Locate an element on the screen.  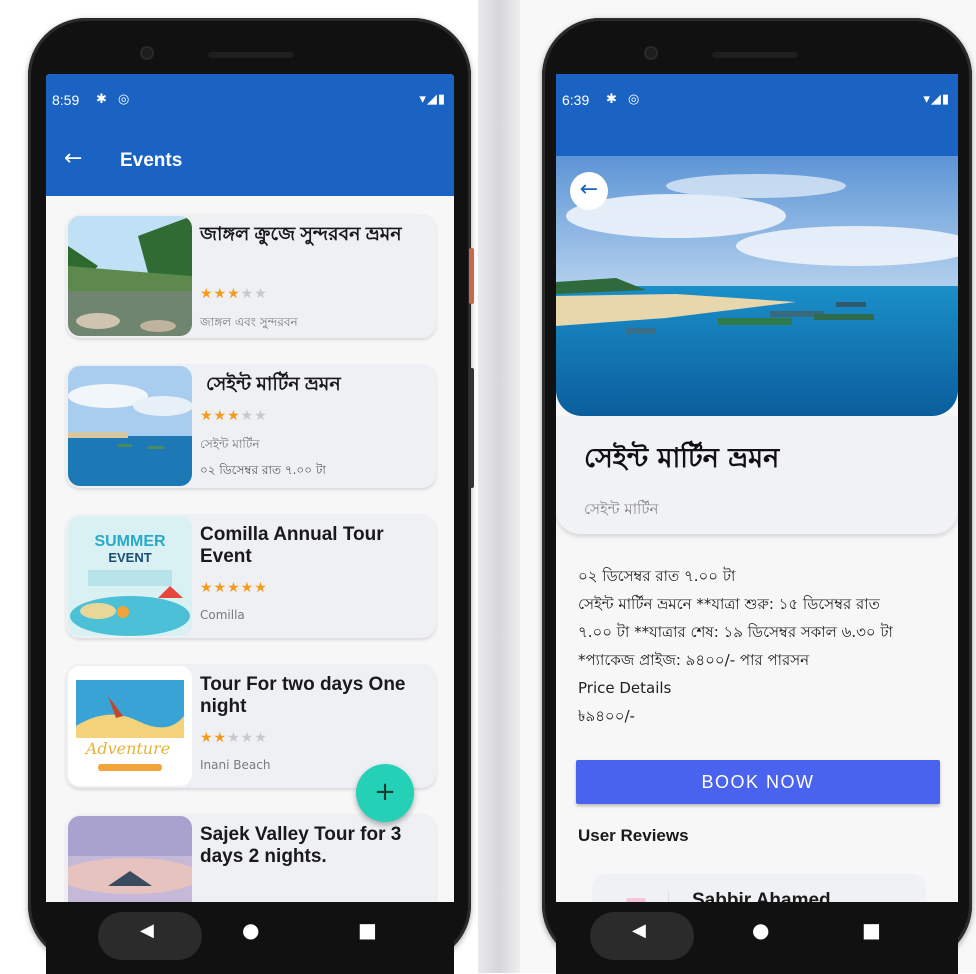
event-title: Comilla Annual Tour Event is located at coordinates (292, 545).